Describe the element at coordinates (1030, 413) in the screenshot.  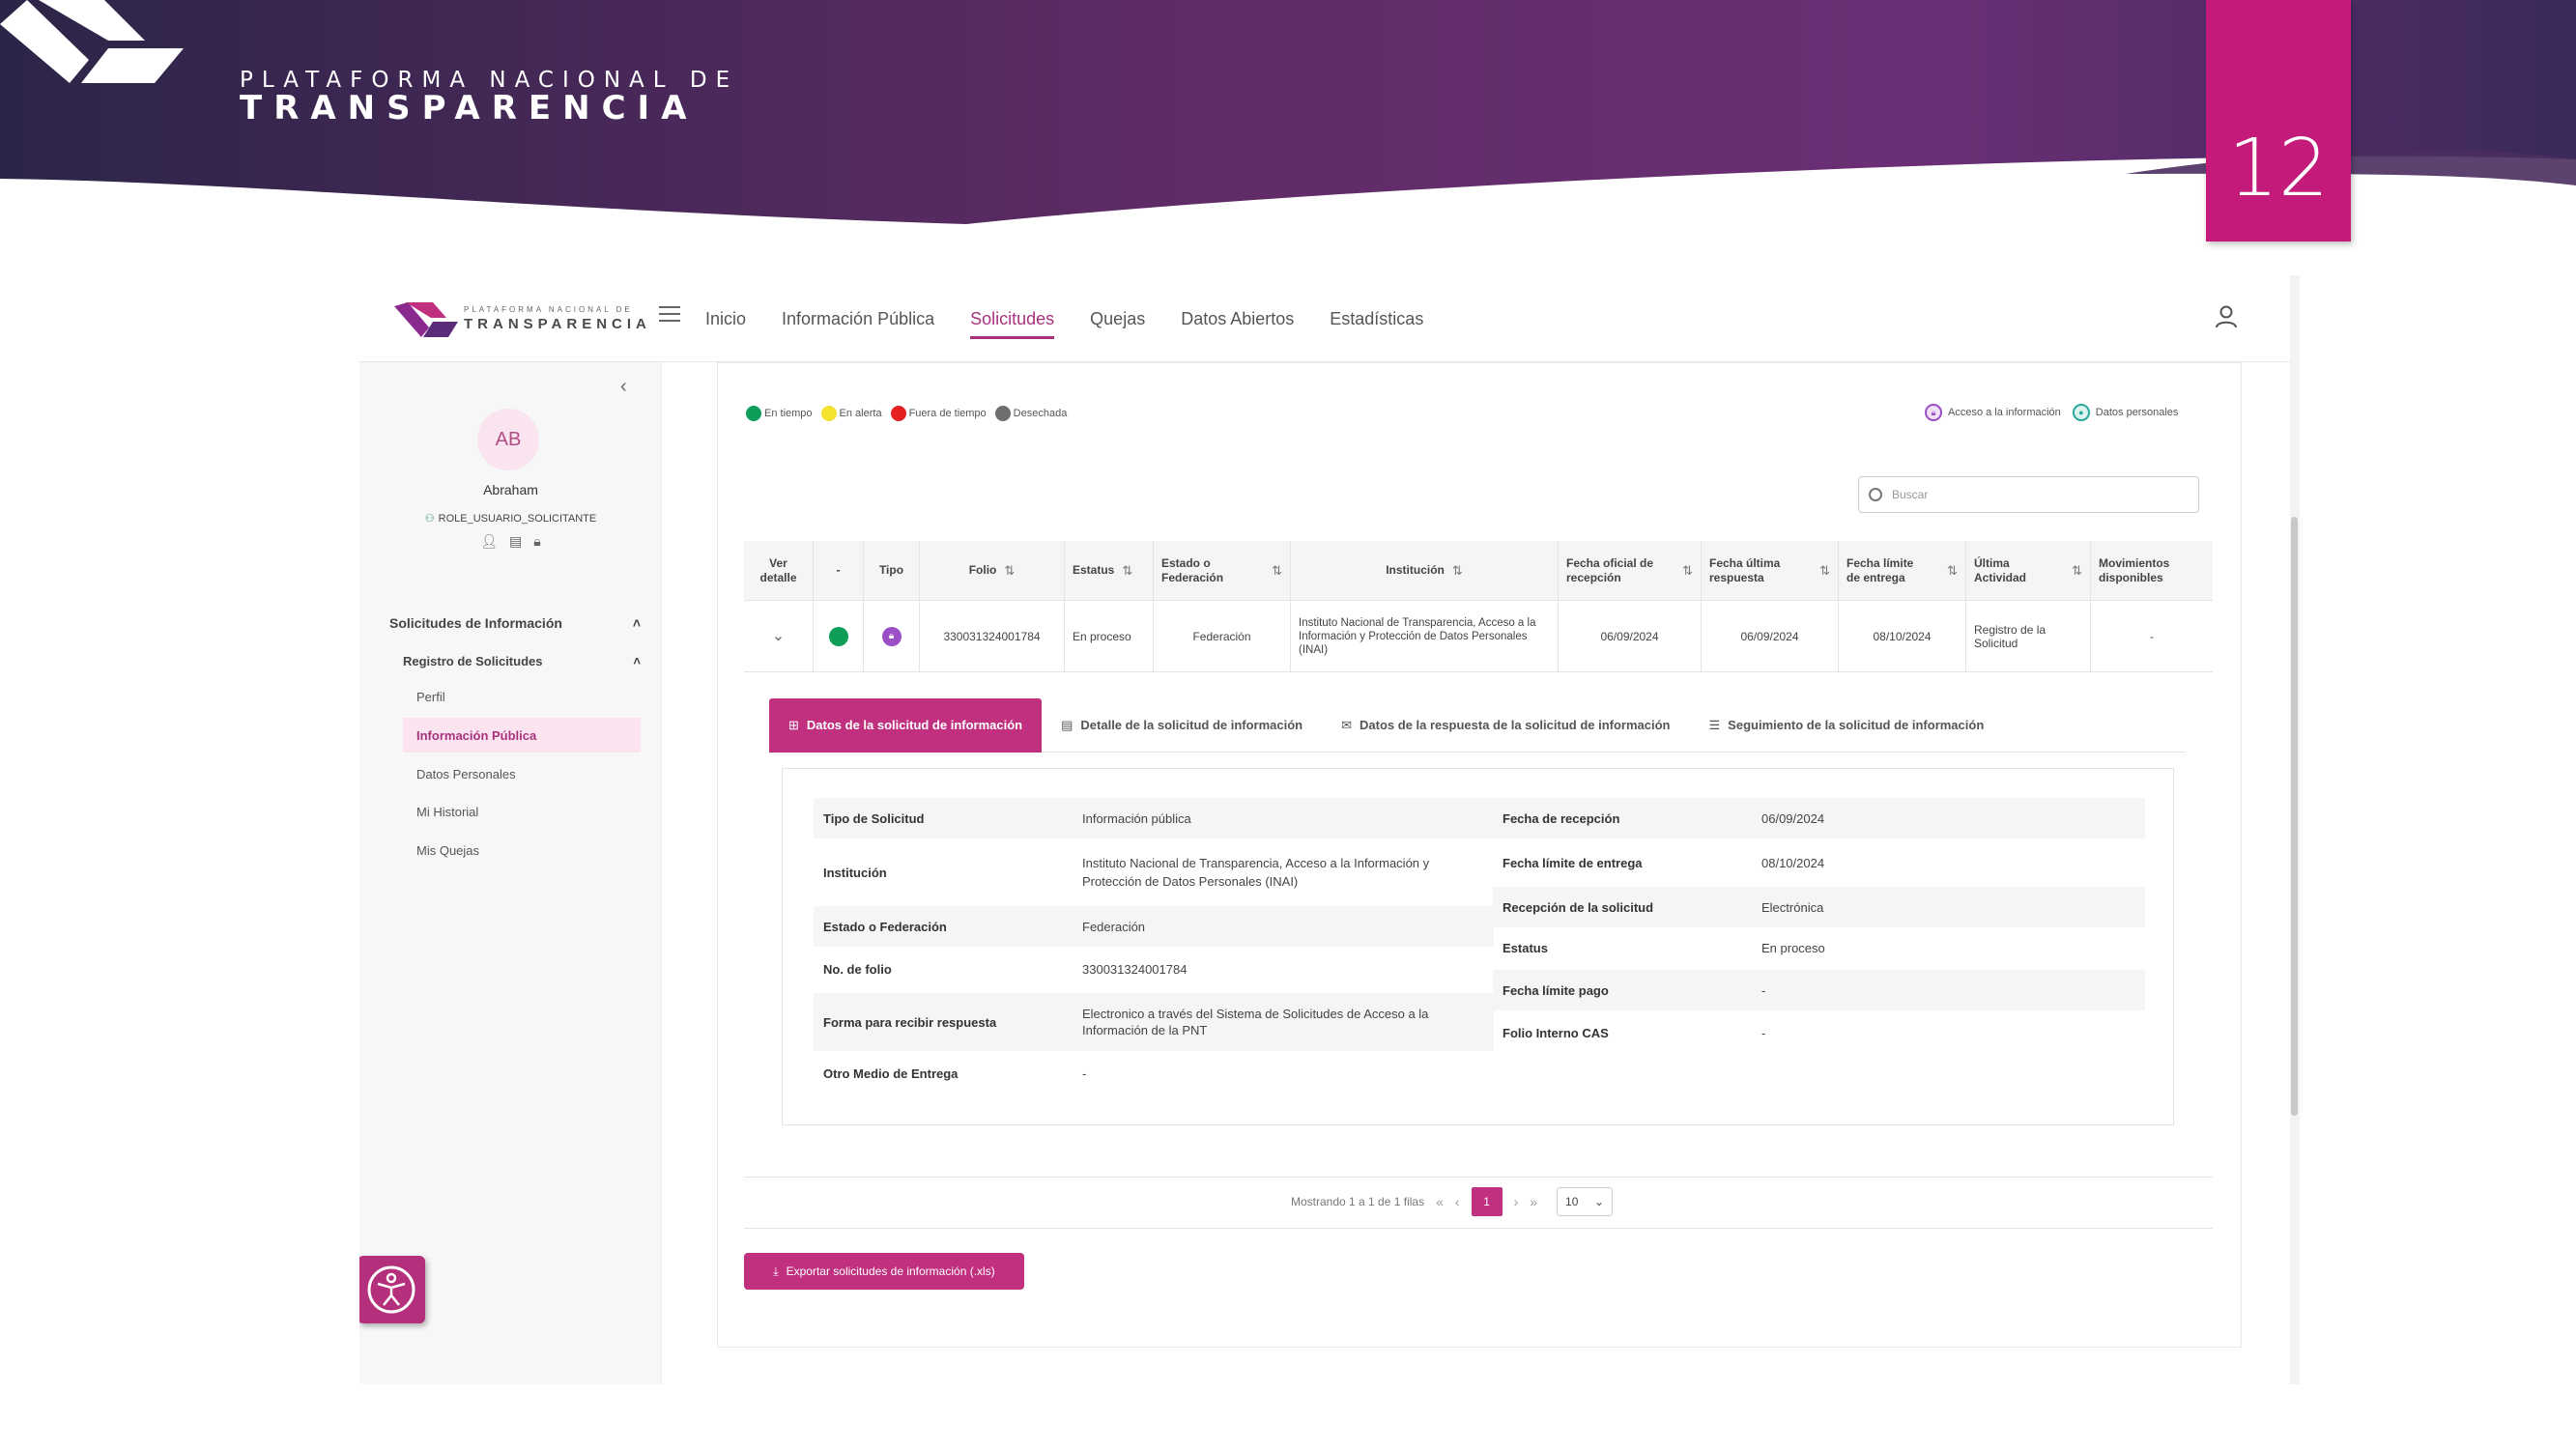
I see `legend-desechada: Desechada` at that location.